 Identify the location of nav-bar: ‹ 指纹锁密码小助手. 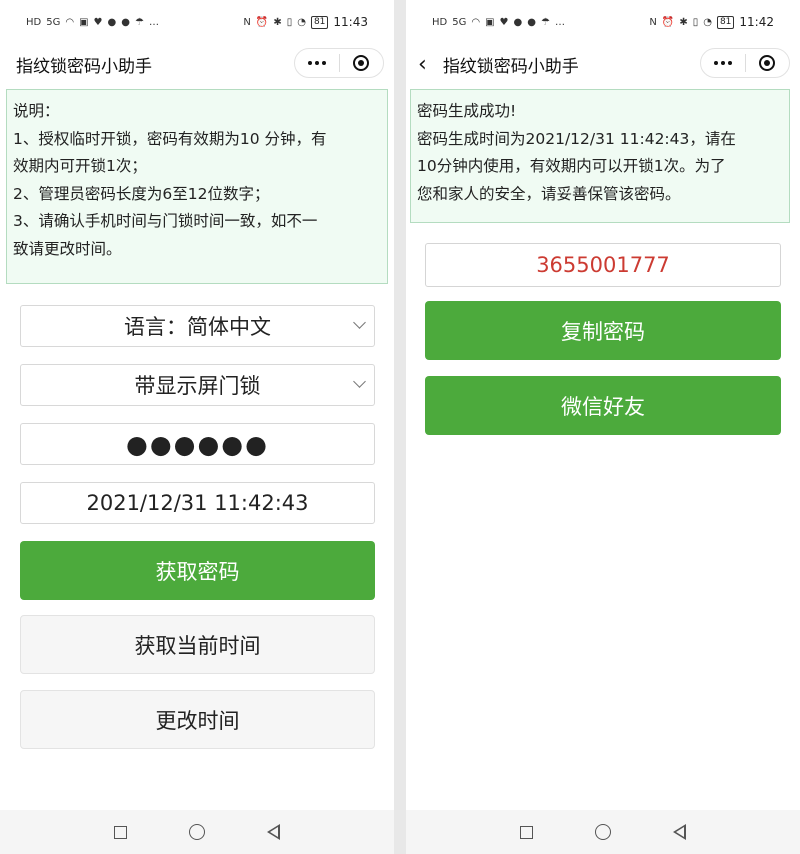
(603, 64).